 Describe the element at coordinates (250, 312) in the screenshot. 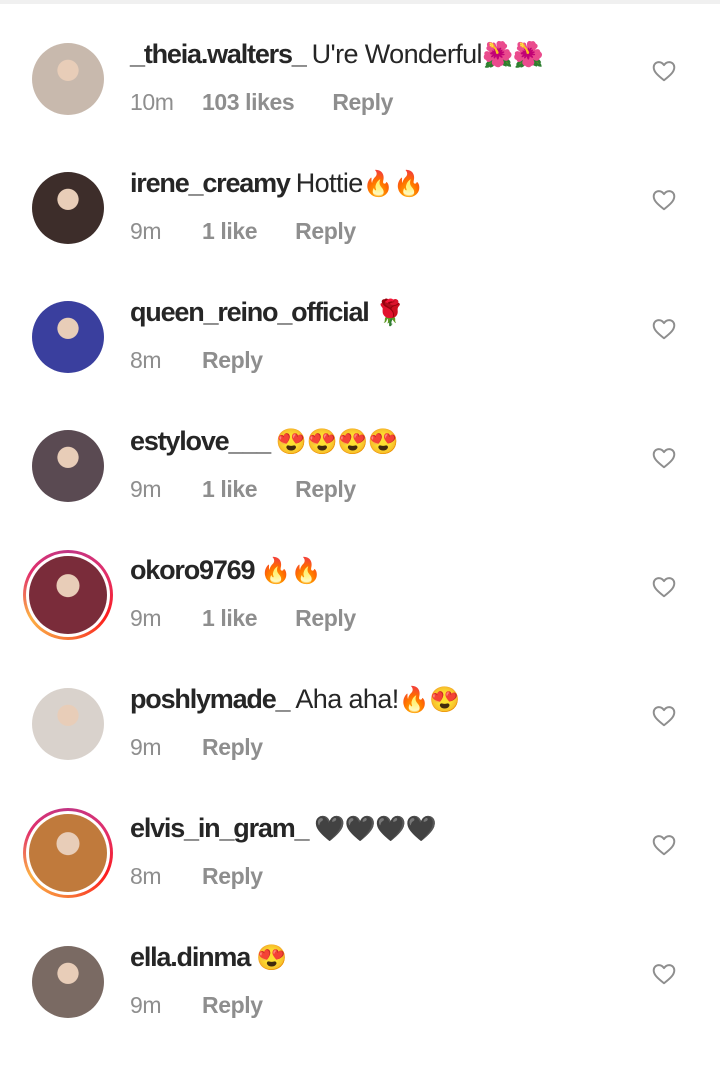

I see `username-link: queen_reino_official` at that location.